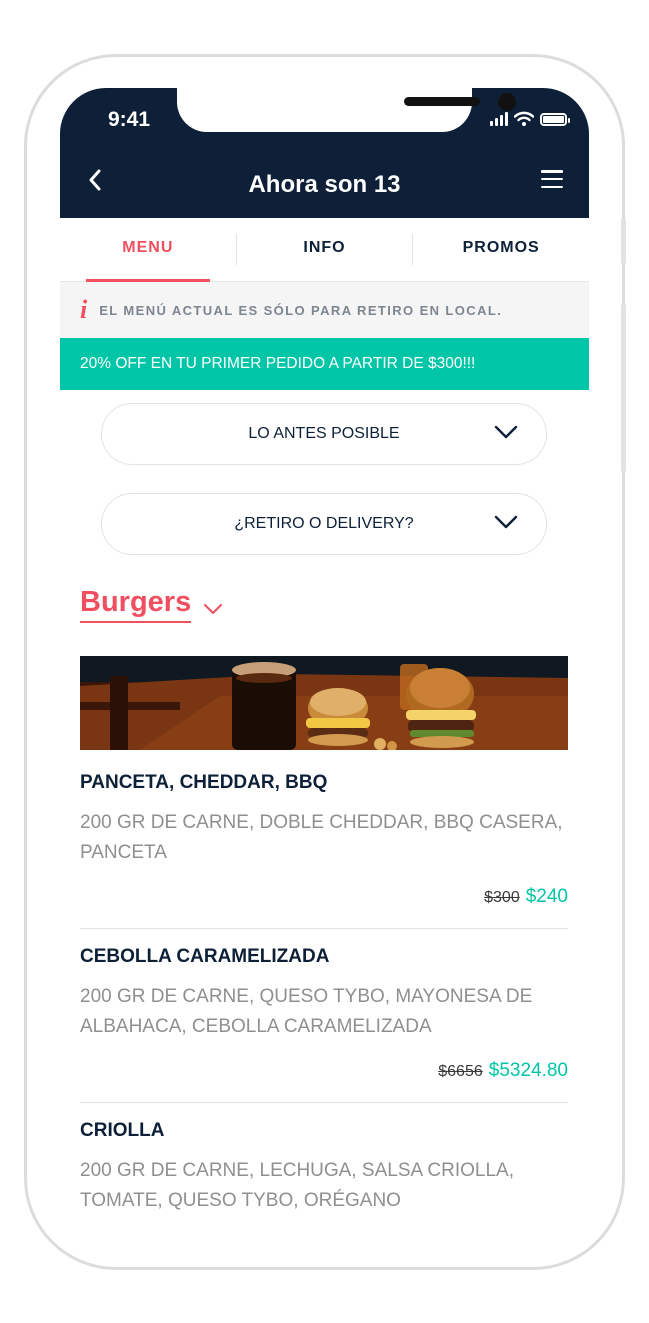 The height and width of the screenshot is (1323, 649). I want to click on item-price: $6656 $5324.80, so click(324, 1071).